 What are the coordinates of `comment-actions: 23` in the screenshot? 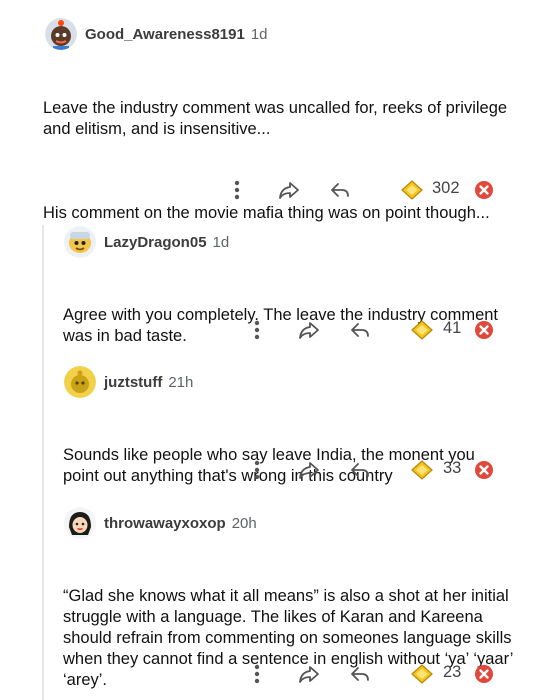 It's located at (270, 674).